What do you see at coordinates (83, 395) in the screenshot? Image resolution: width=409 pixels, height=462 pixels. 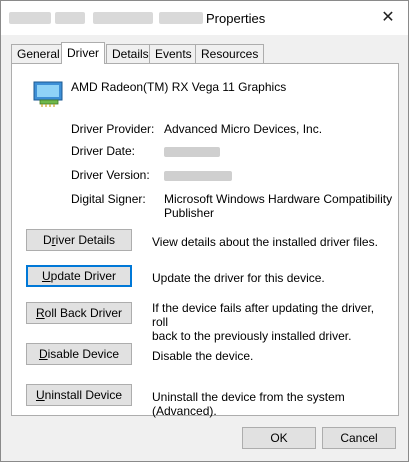 I see `uninstall-device-text: ninstall Device` at bounding box center [83, 395].